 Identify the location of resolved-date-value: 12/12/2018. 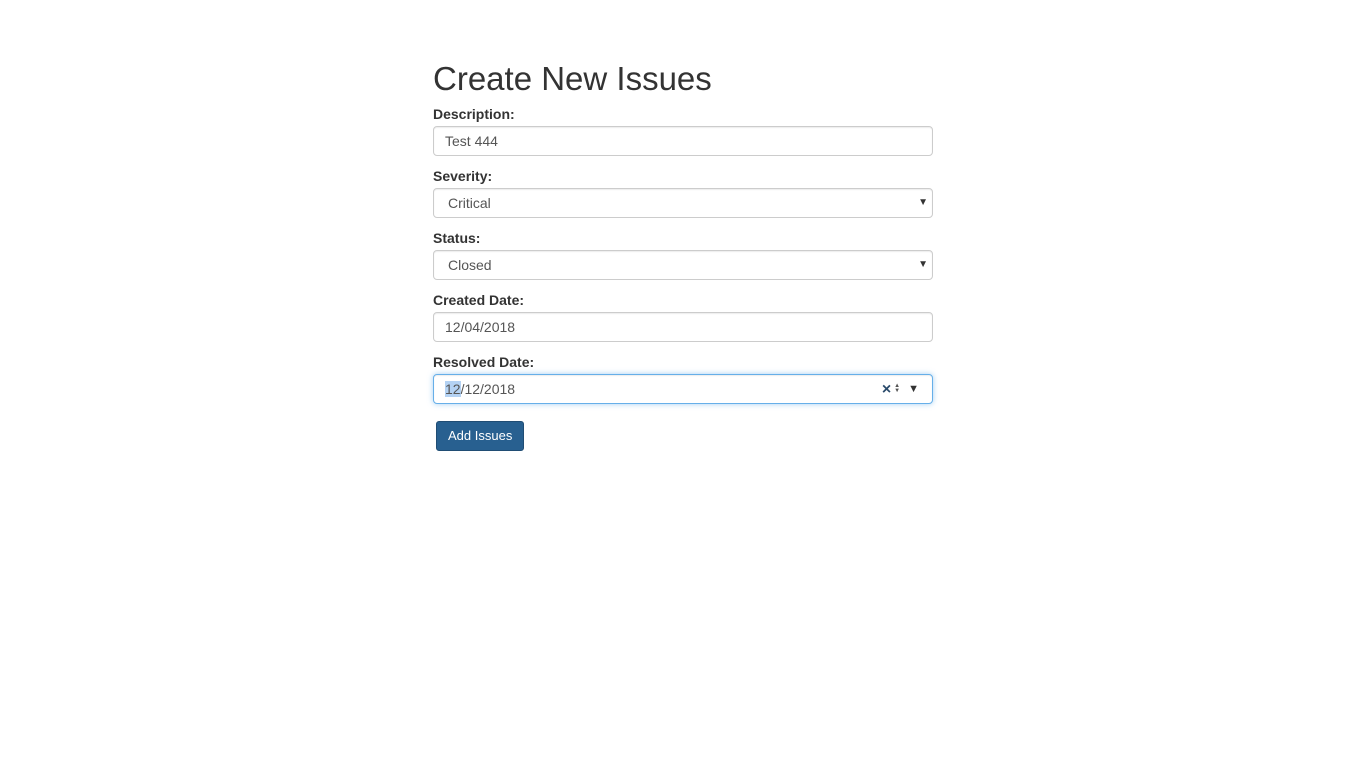
(480, 389).